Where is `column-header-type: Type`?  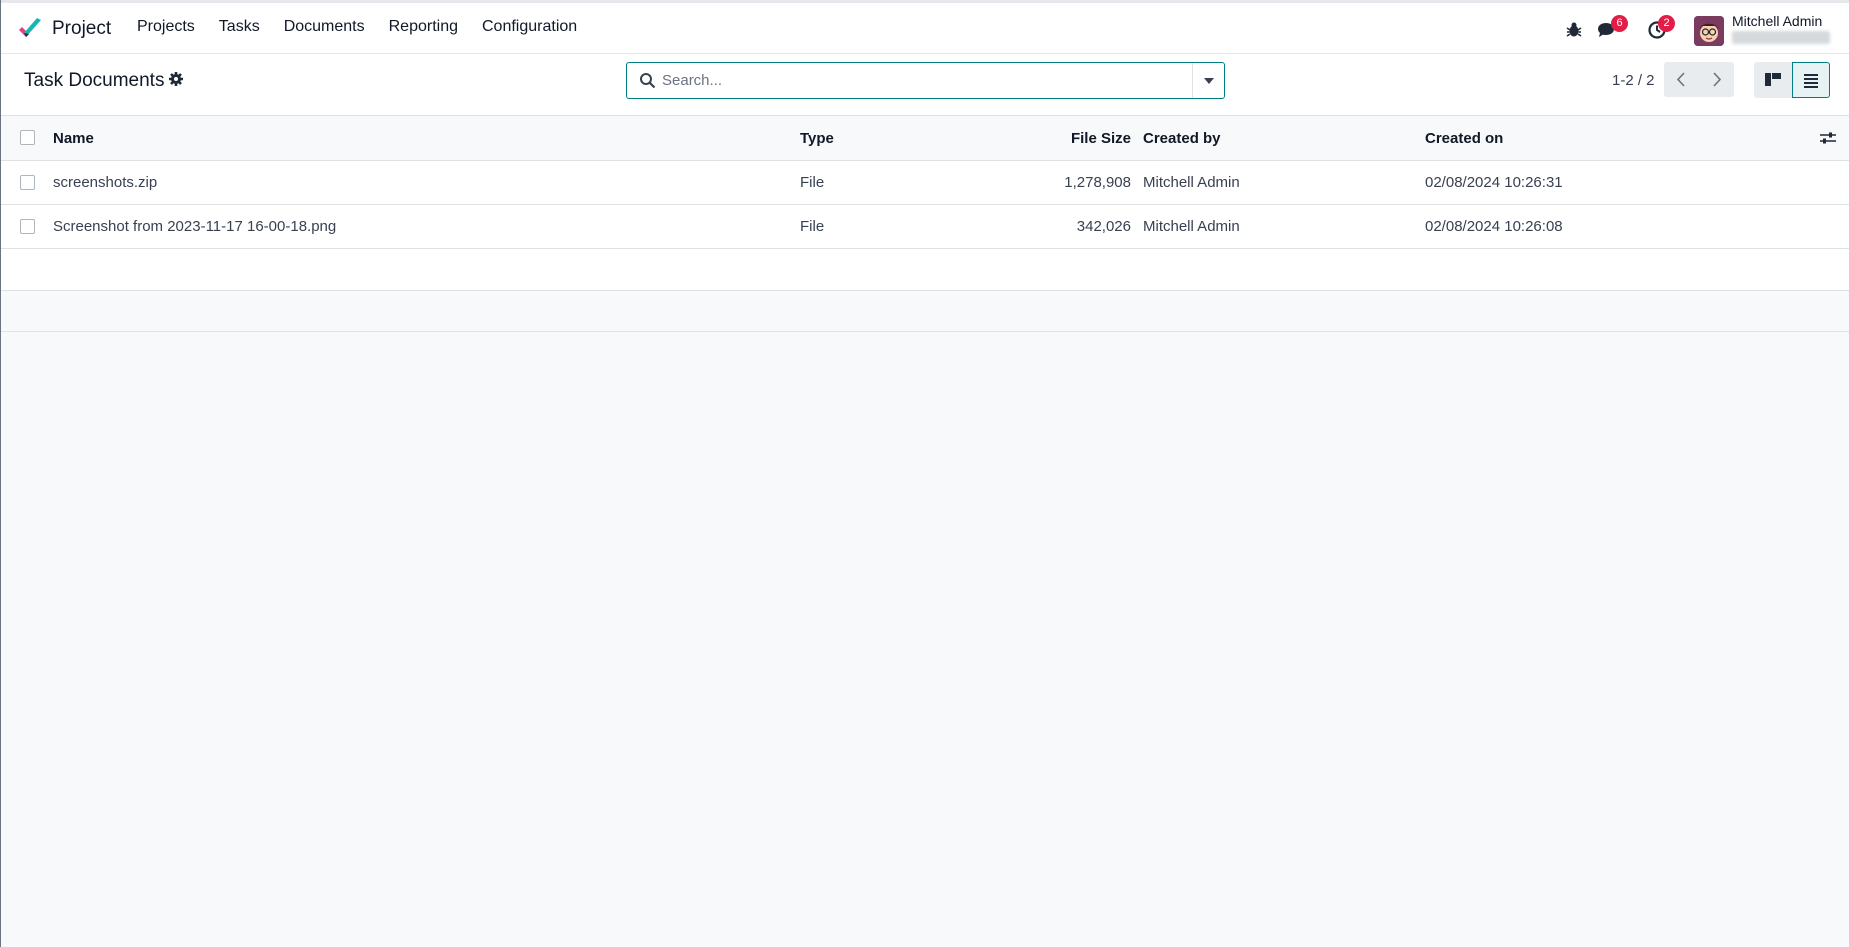
column-header-type: Type is located at coordinates (817, 138).